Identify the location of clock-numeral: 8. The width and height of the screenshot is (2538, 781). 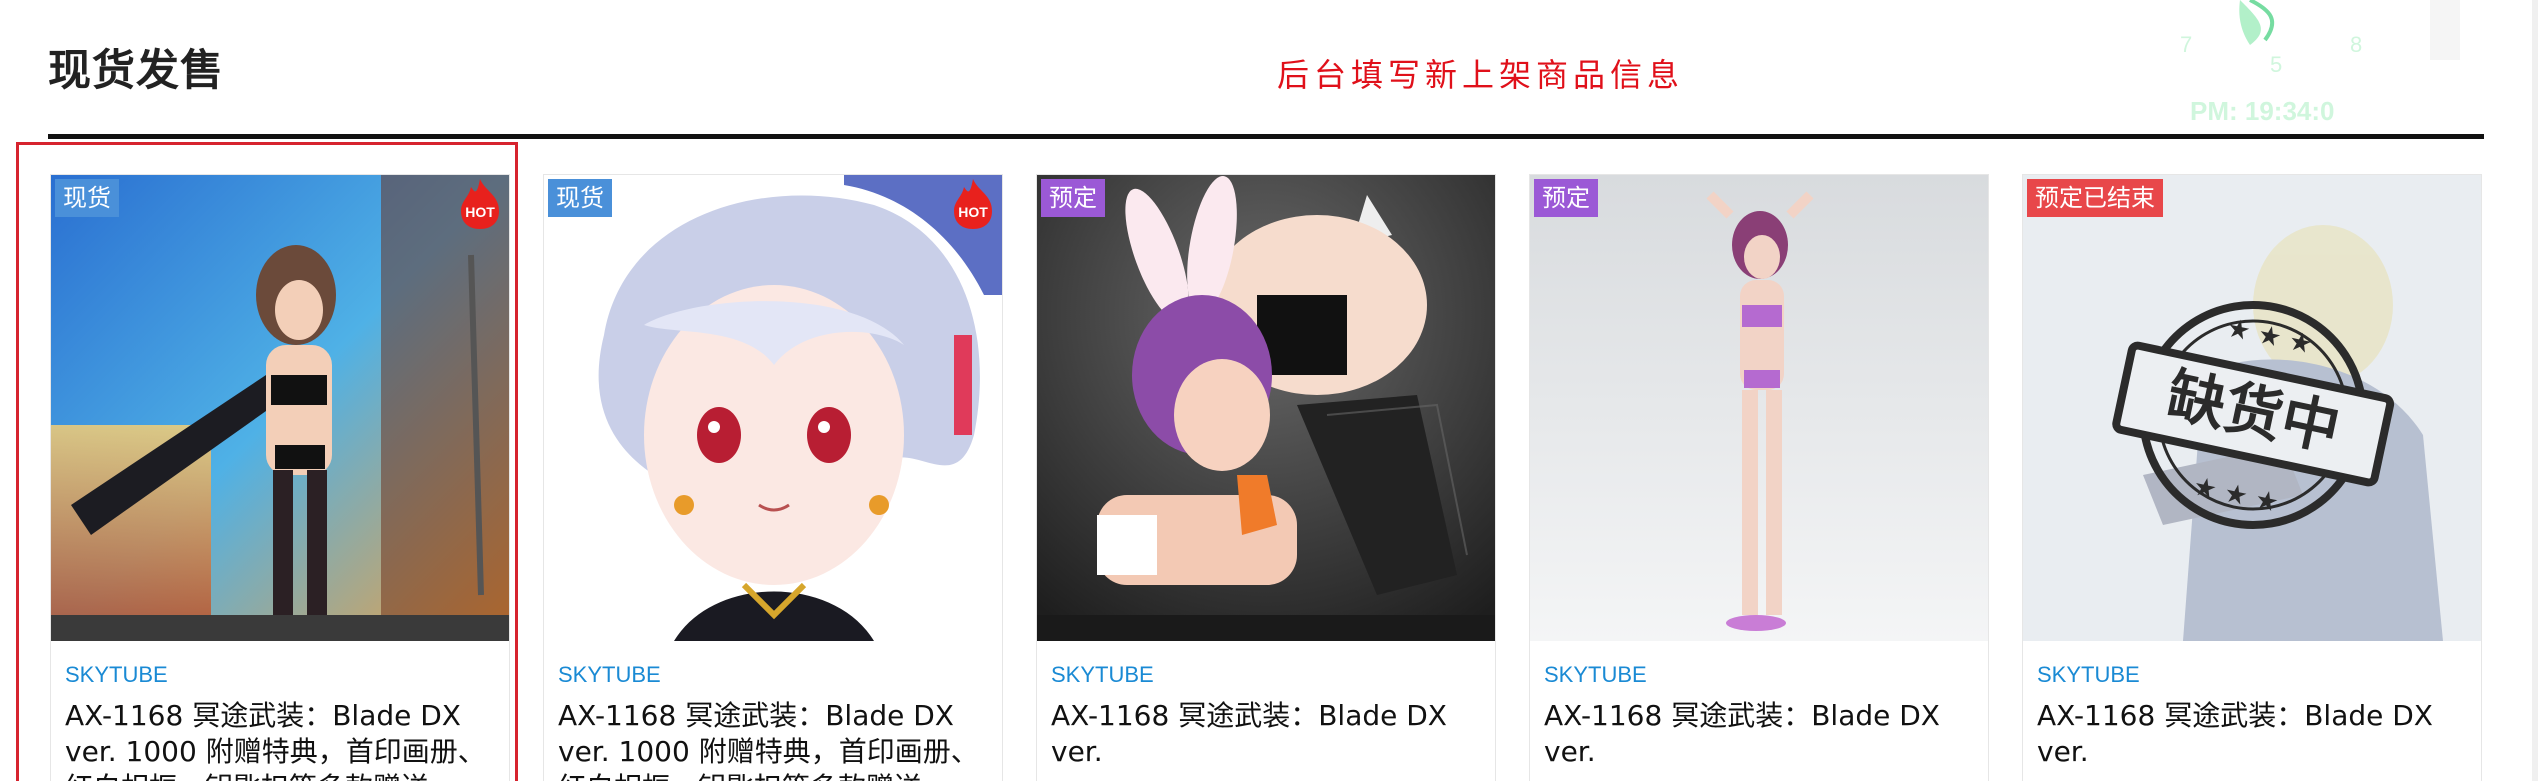
(2356, 44).